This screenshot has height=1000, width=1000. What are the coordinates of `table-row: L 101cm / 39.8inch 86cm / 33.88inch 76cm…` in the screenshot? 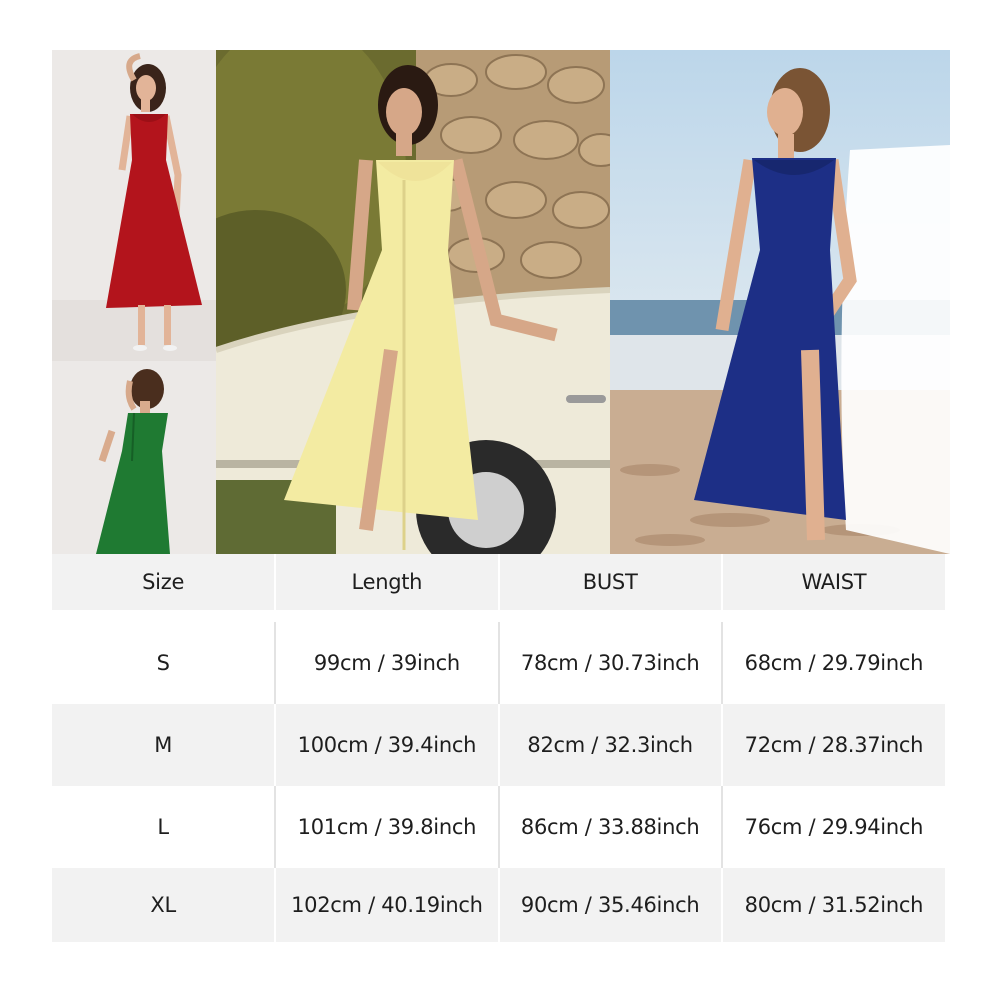 It's located at (498, 827).